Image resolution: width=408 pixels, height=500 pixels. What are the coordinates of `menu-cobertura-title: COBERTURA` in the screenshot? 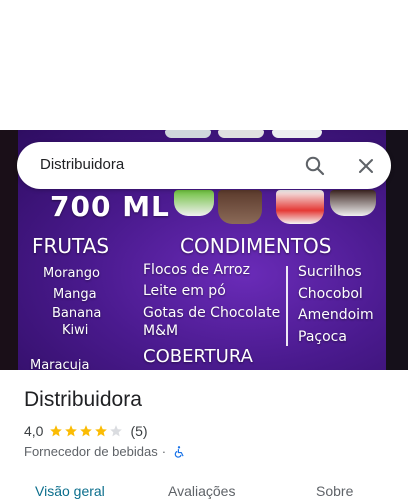 It's located at (198, 356).